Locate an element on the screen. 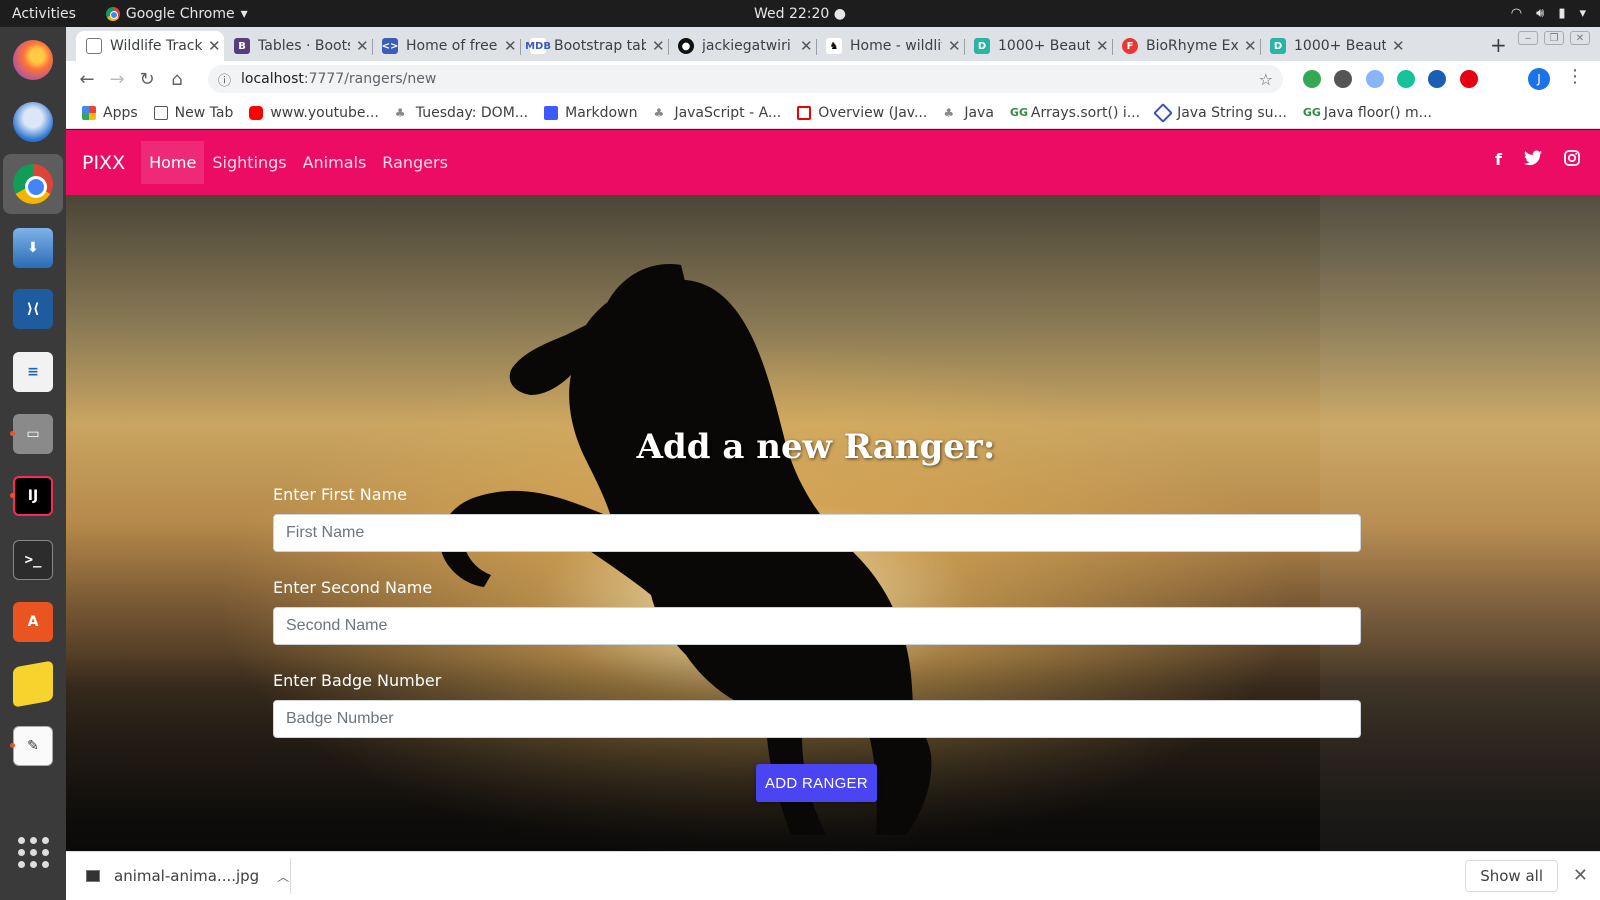  activities-button: Activities is located at coordinates (44, 14).